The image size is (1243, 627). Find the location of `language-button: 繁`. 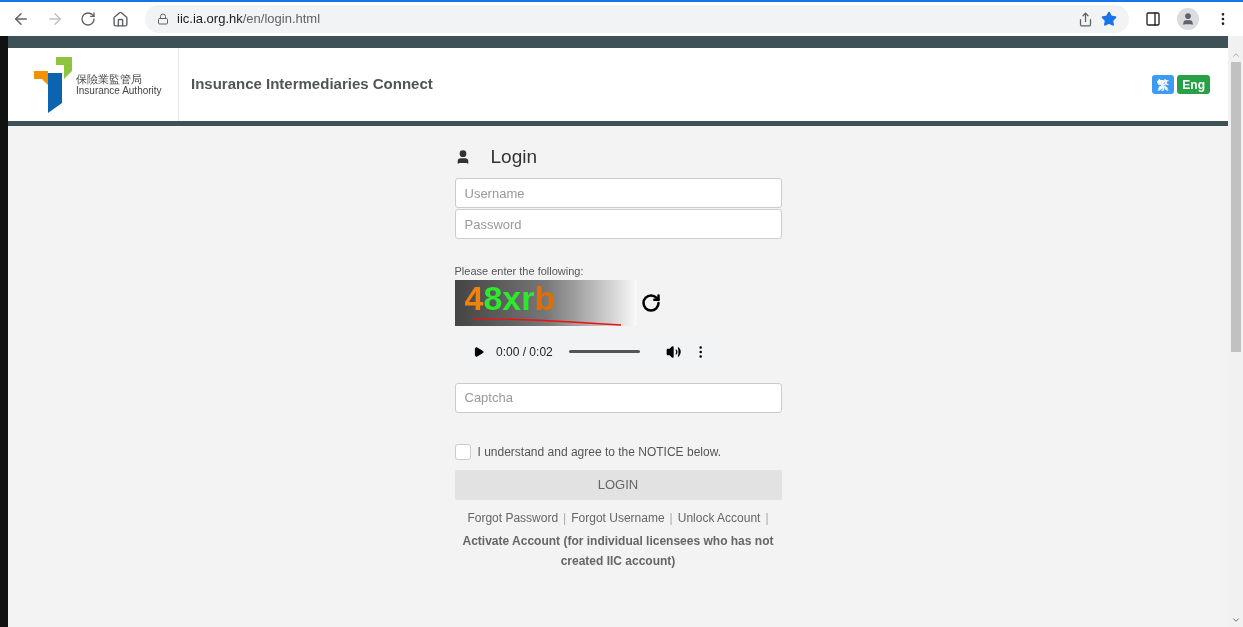

language-button: 繁 is located at coordinates (1163, 84).